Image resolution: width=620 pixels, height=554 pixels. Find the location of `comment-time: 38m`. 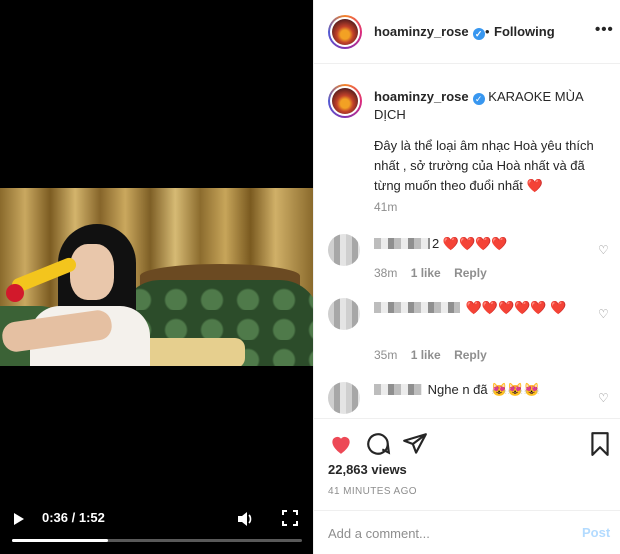

comment-time: 38m is located at coordinates (385, 273).